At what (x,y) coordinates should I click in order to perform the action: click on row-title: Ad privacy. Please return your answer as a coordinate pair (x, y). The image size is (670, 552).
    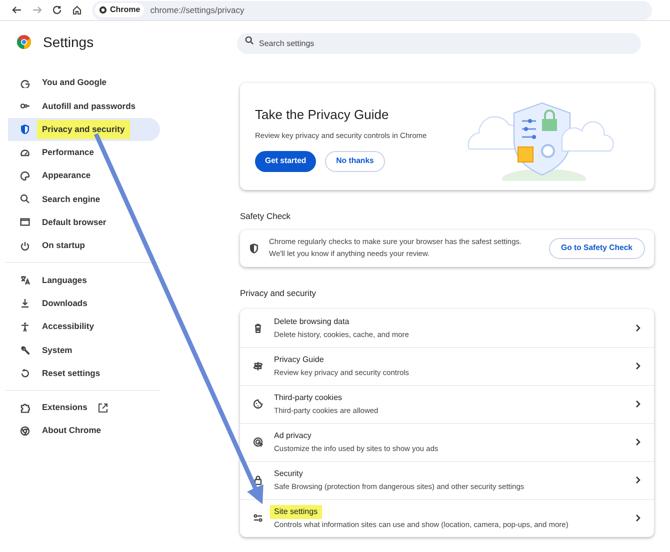
    Looking at the image, I should click on (292, 436).